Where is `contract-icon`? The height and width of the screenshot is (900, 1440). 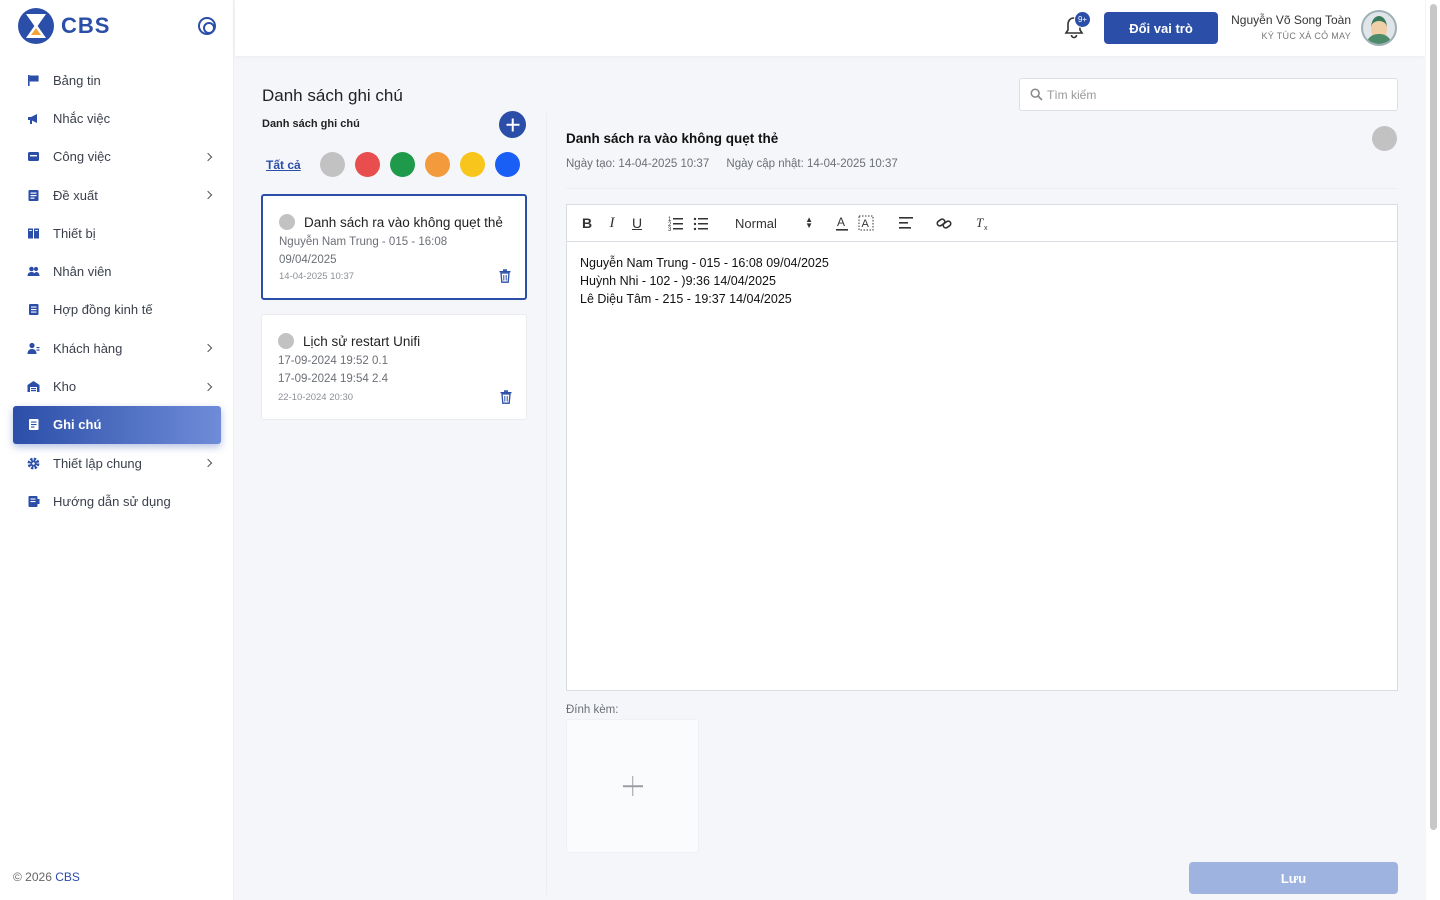 contract-icon is located at coordinates (33, 310).